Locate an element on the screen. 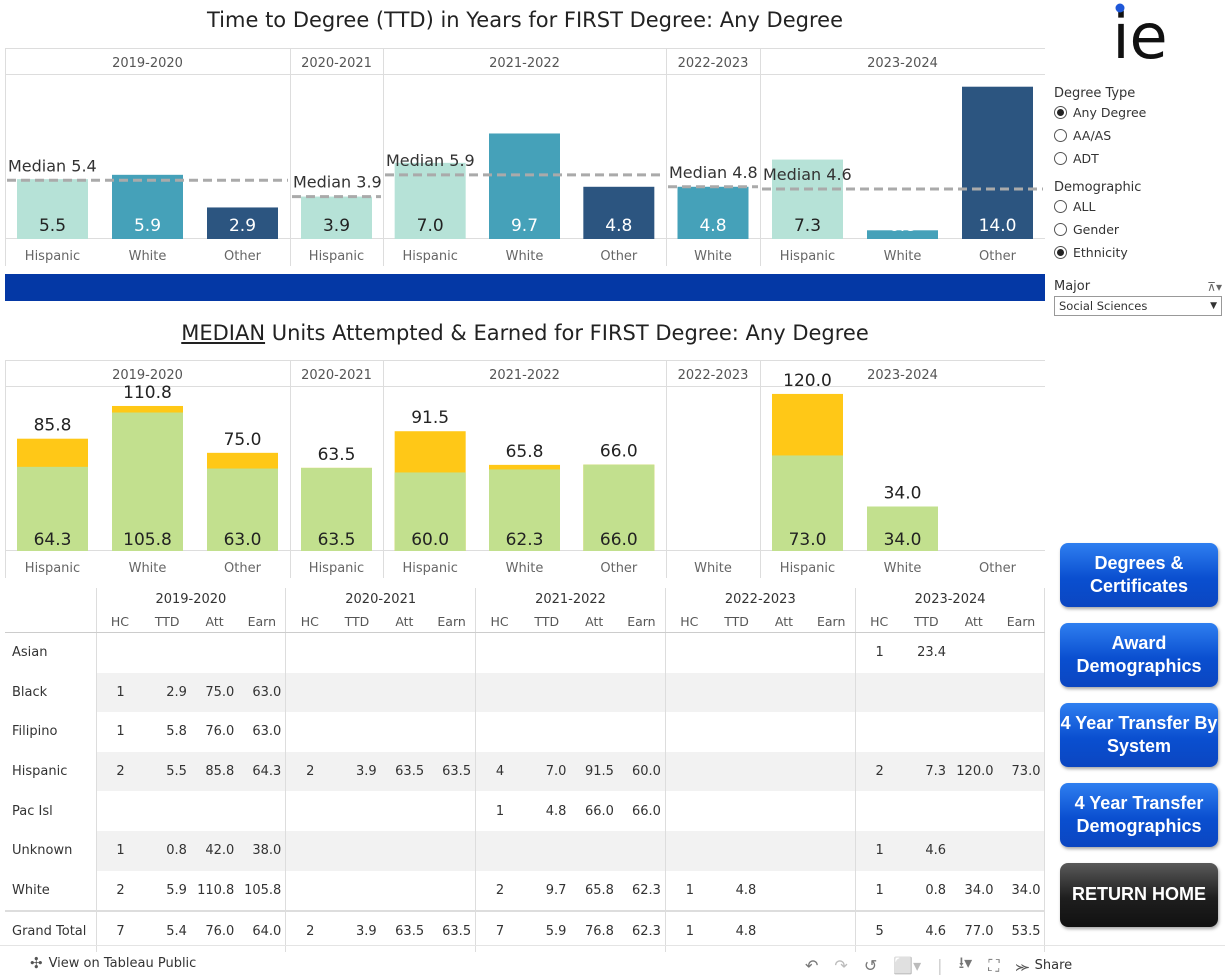 This screenshot has width=1225, height=979. table-row: Asian 1 23.4 is located at coordinates (525, 652).